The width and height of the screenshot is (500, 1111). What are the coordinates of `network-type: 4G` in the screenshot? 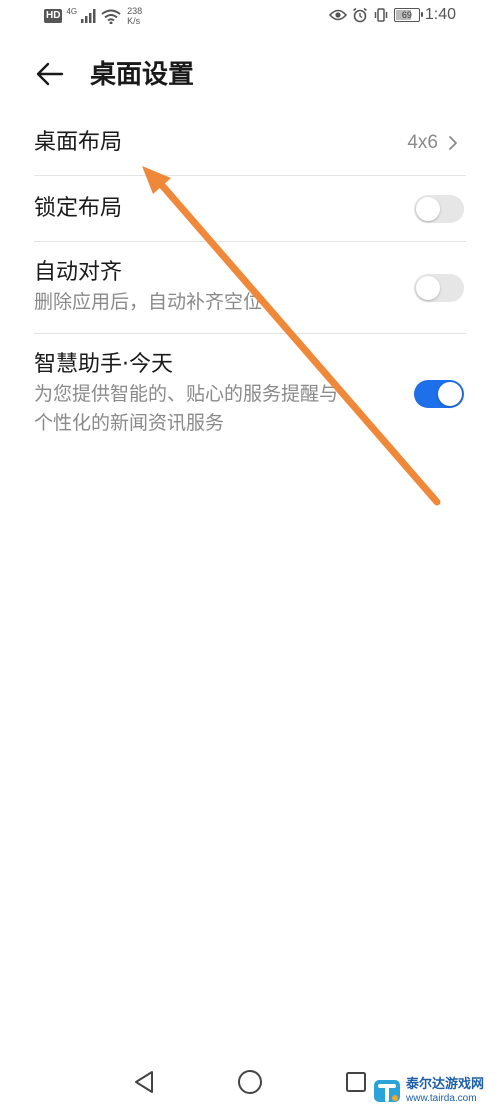 It's located at (72, 11).